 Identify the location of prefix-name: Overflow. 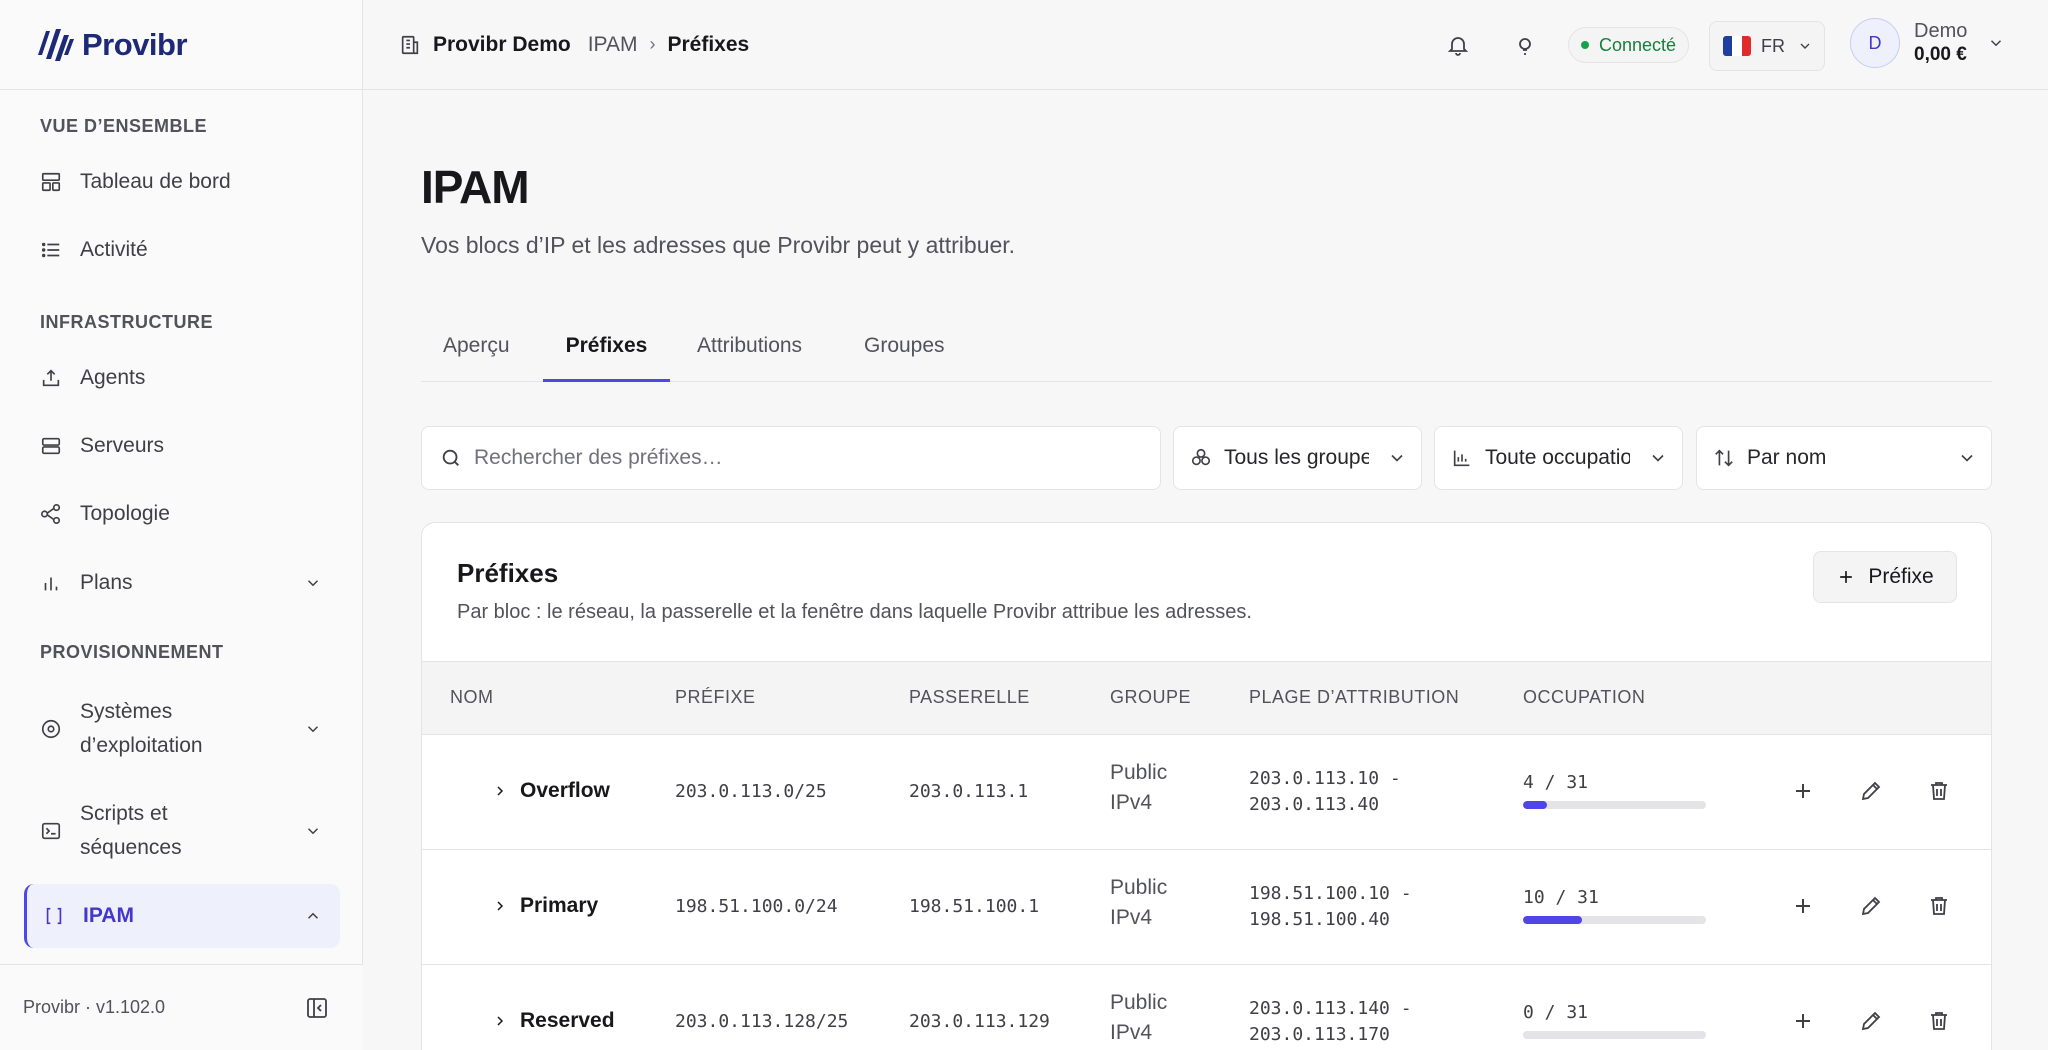
(551, 791).